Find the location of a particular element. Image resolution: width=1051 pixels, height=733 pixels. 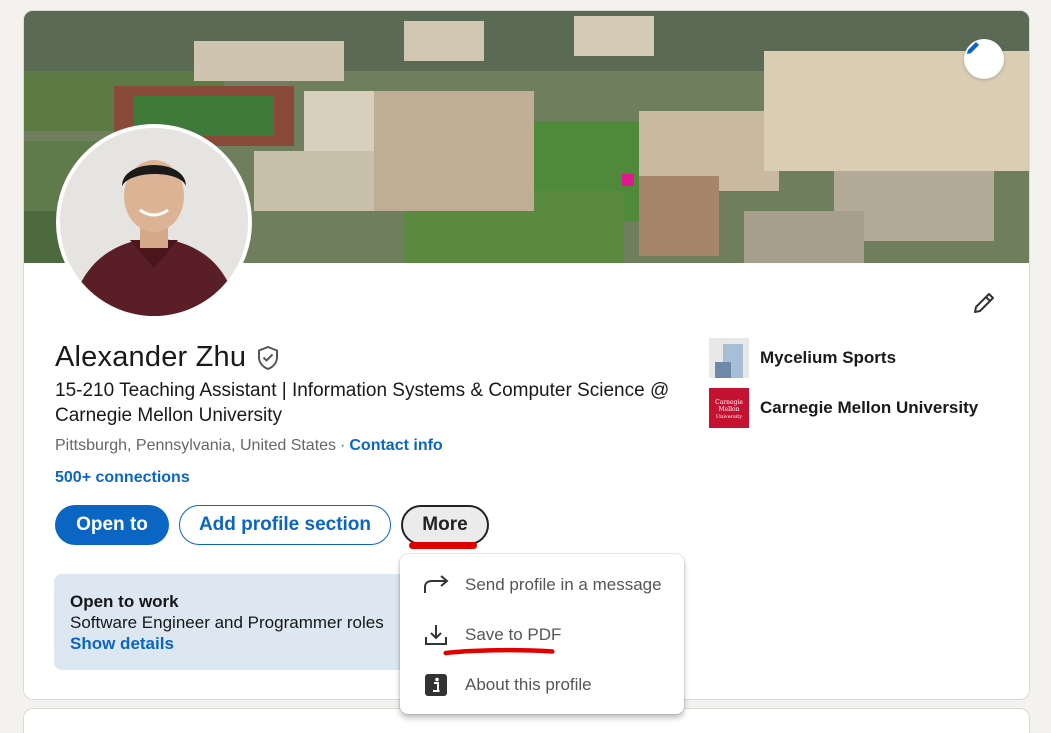

download-icon is located at coordinates (436, 635).